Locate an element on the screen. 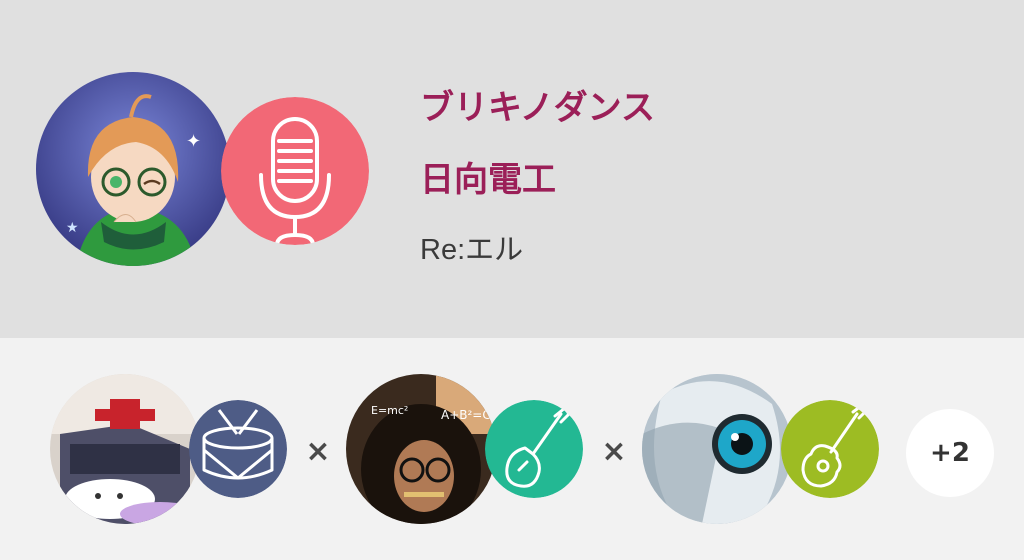  vocal-credit: Re:エル is located at coordinates (471, 247).